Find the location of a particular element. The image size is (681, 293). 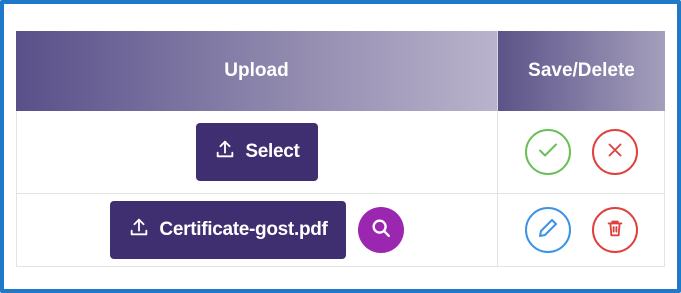

select-file-label: Select is located at coordinates (272, 151).